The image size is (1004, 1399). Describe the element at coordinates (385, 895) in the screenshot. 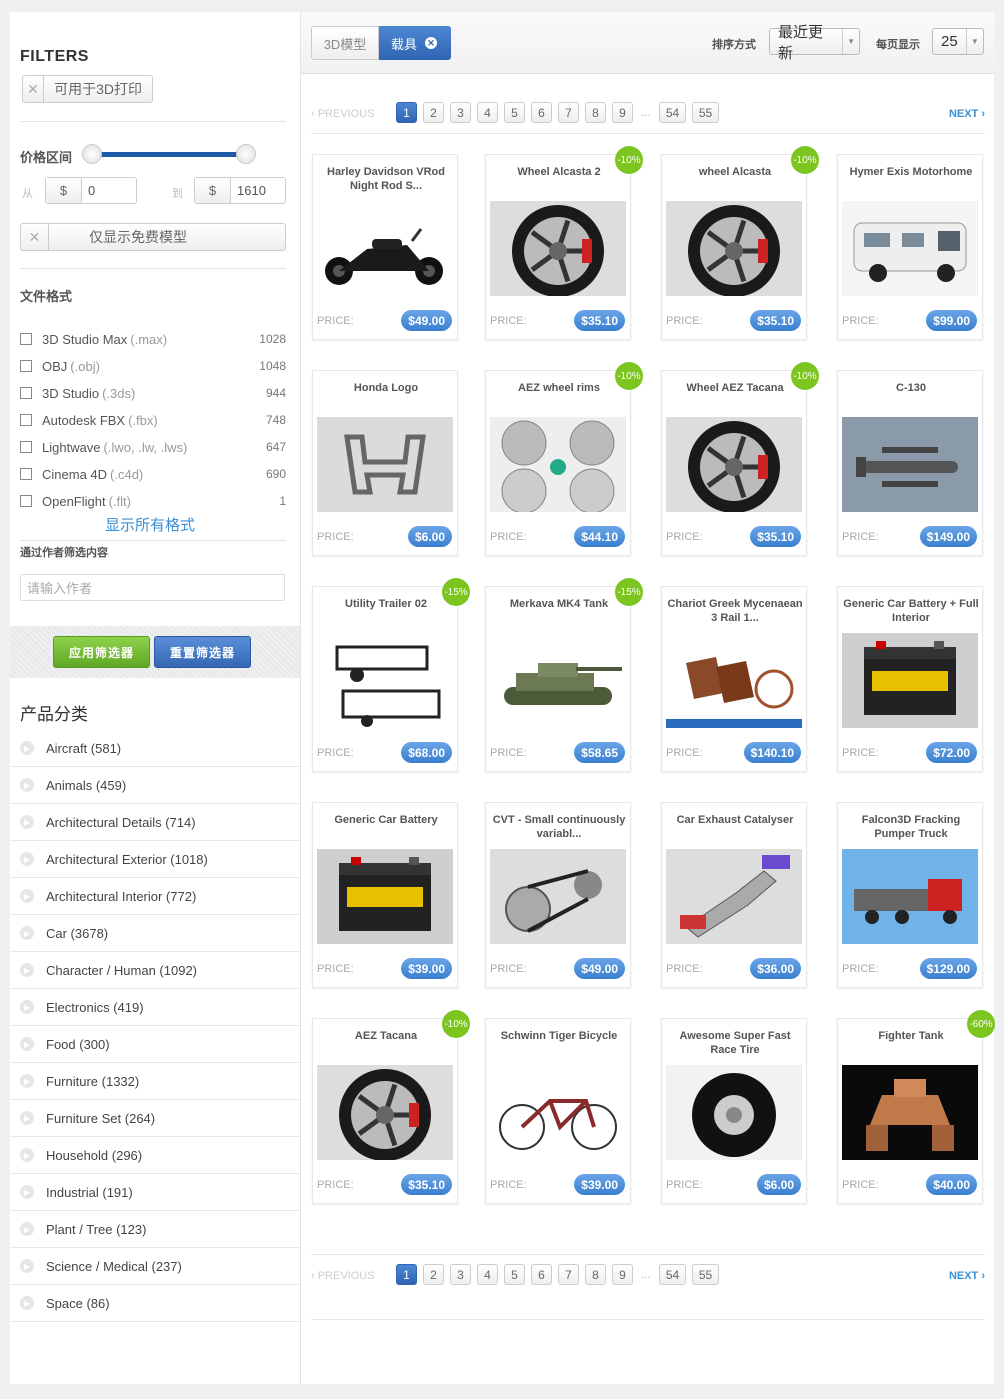

I see `product-card: Generic Car Battery PRICE: $39.00` at that location.